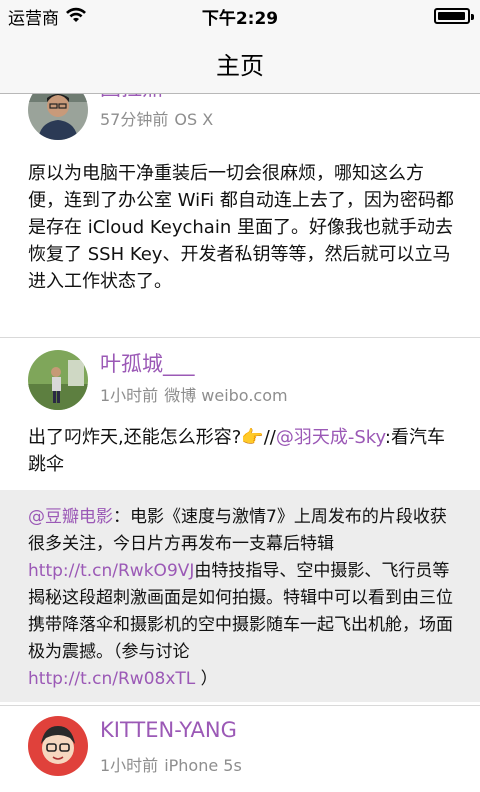 The width and height of the screenshot is (480, 792). What do you see at coordinates (226, 395) in the screenshot?
I see `post-source: 微博 weibo.com` at bounding box center [226, 395].